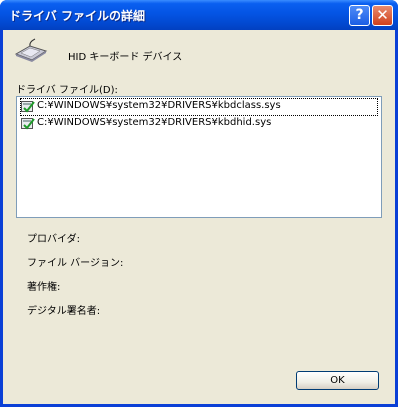  Describe the element at coordinates (382, 15) in the screenshot. I see `close-button: ✕` at that location.